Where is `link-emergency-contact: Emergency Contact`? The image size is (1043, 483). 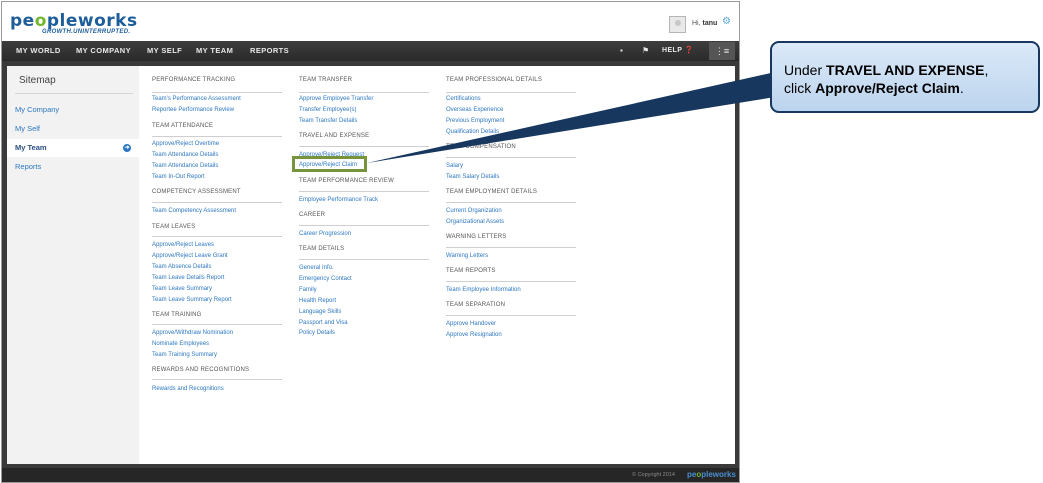
link-emergency-contact: Emergency Contact is located at coordinates (325, 279).